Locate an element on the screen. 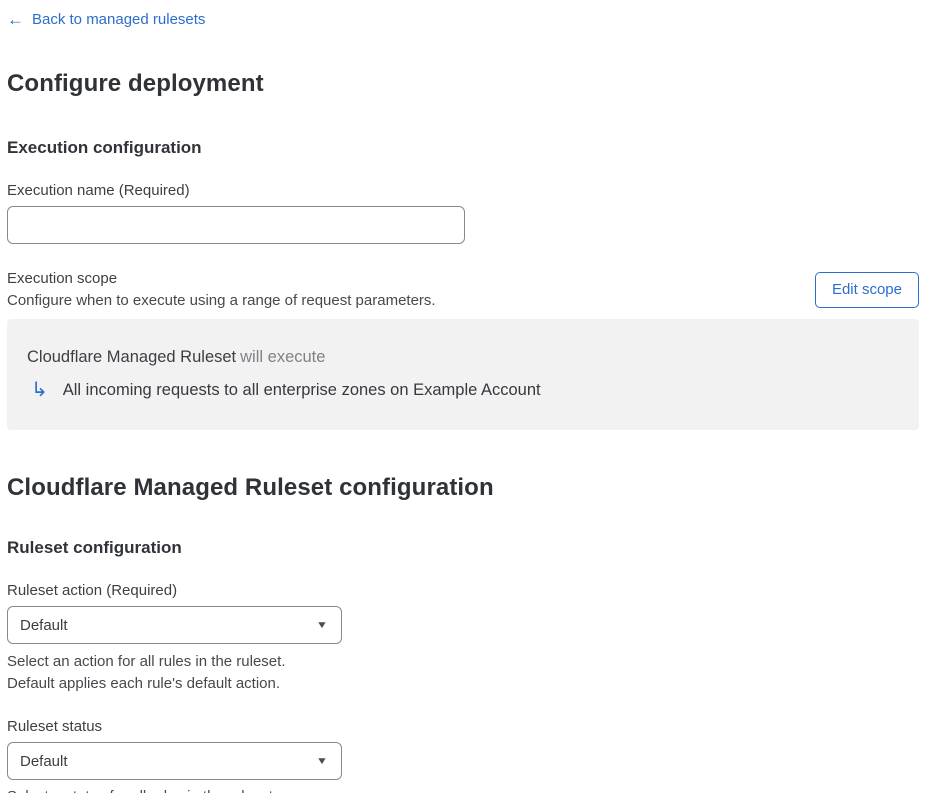 The height and width of the screenshot is (793, 931). execution-scope-label: Execution scope is located at coordinates (62, 278).